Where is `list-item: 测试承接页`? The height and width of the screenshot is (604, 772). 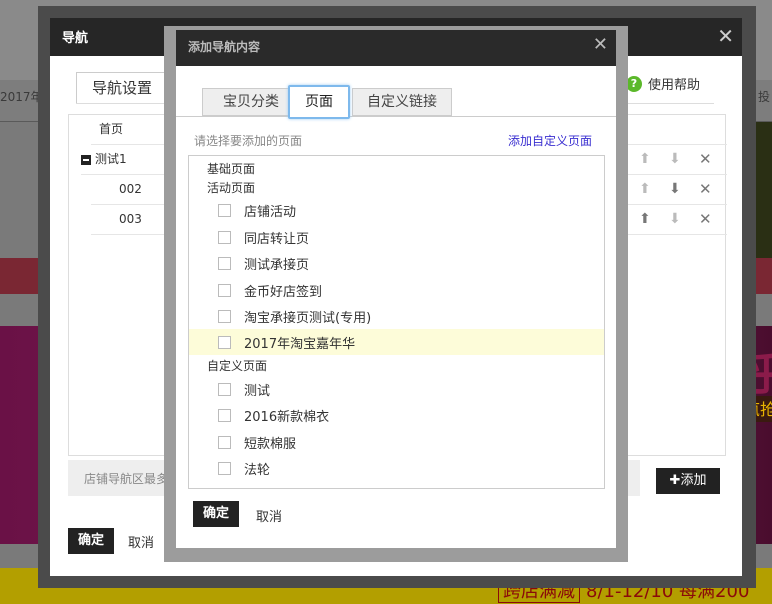
list-item: 测试承接页 is located at coordinates (396, 263).